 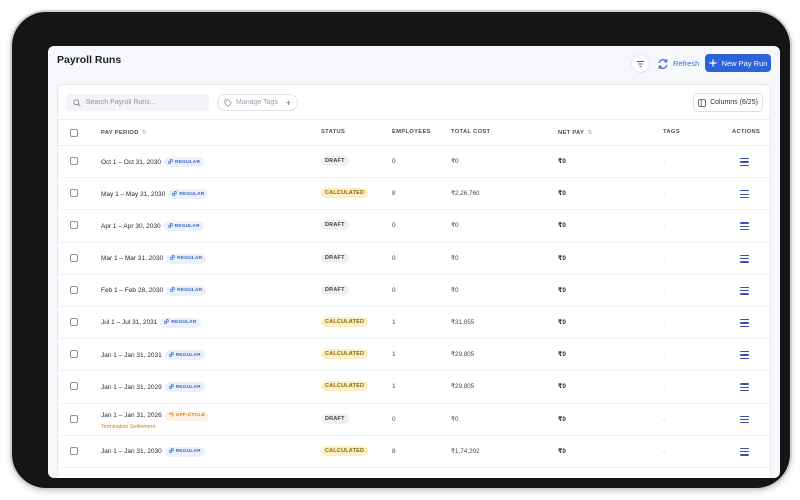 What do you see at coordinates (131, 452) in the screenshot?
I see `pay-period-text: Jan 1 – Jan 31, 2030` at bounding box center [131, 452].